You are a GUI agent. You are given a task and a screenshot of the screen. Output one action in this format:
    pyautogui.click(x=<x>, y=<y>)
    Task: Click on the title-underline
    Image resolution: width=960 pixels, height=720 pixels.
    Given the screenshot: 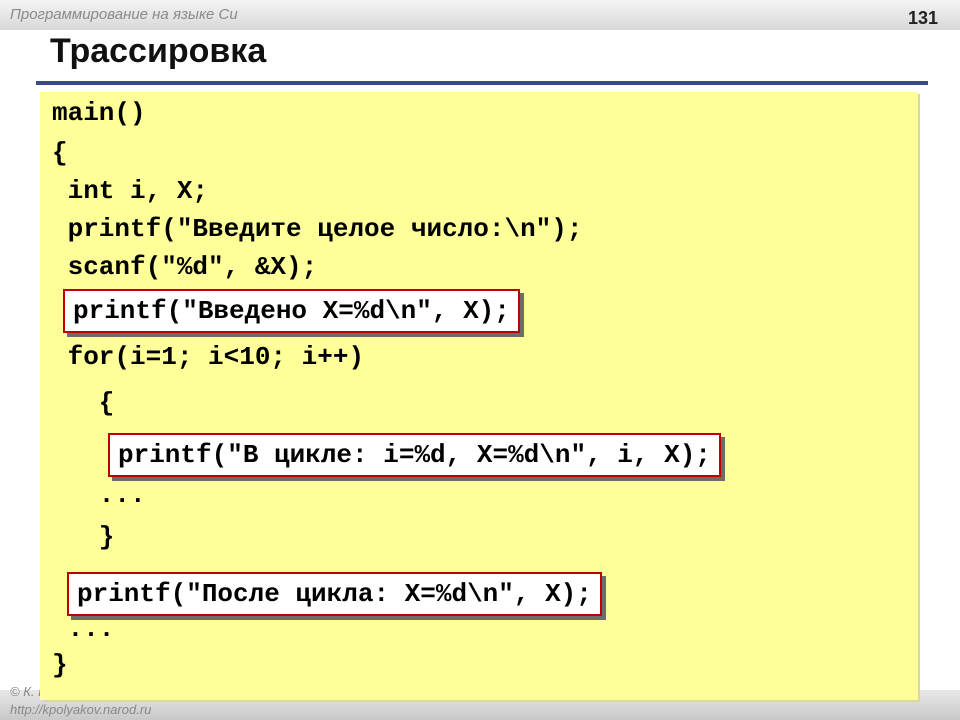 What is the action you would take?
    pyautogui.click(x=482, y=83)
    